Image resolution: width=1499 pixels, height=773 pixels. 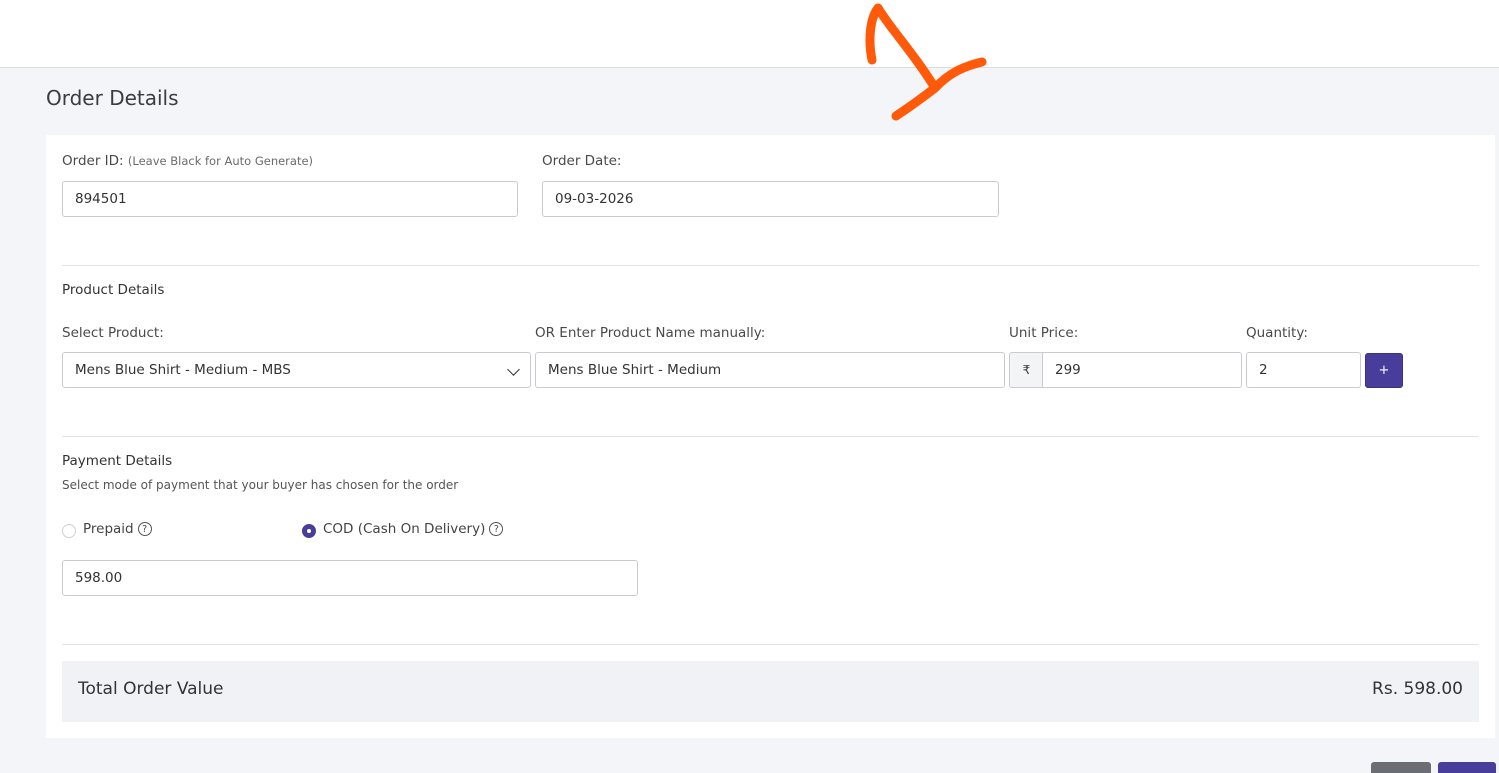 What do you see at coordinates (770, 199) in the screenshot?
I see `order-date-input: 09-03-2026` at bounding box center [770, 199].